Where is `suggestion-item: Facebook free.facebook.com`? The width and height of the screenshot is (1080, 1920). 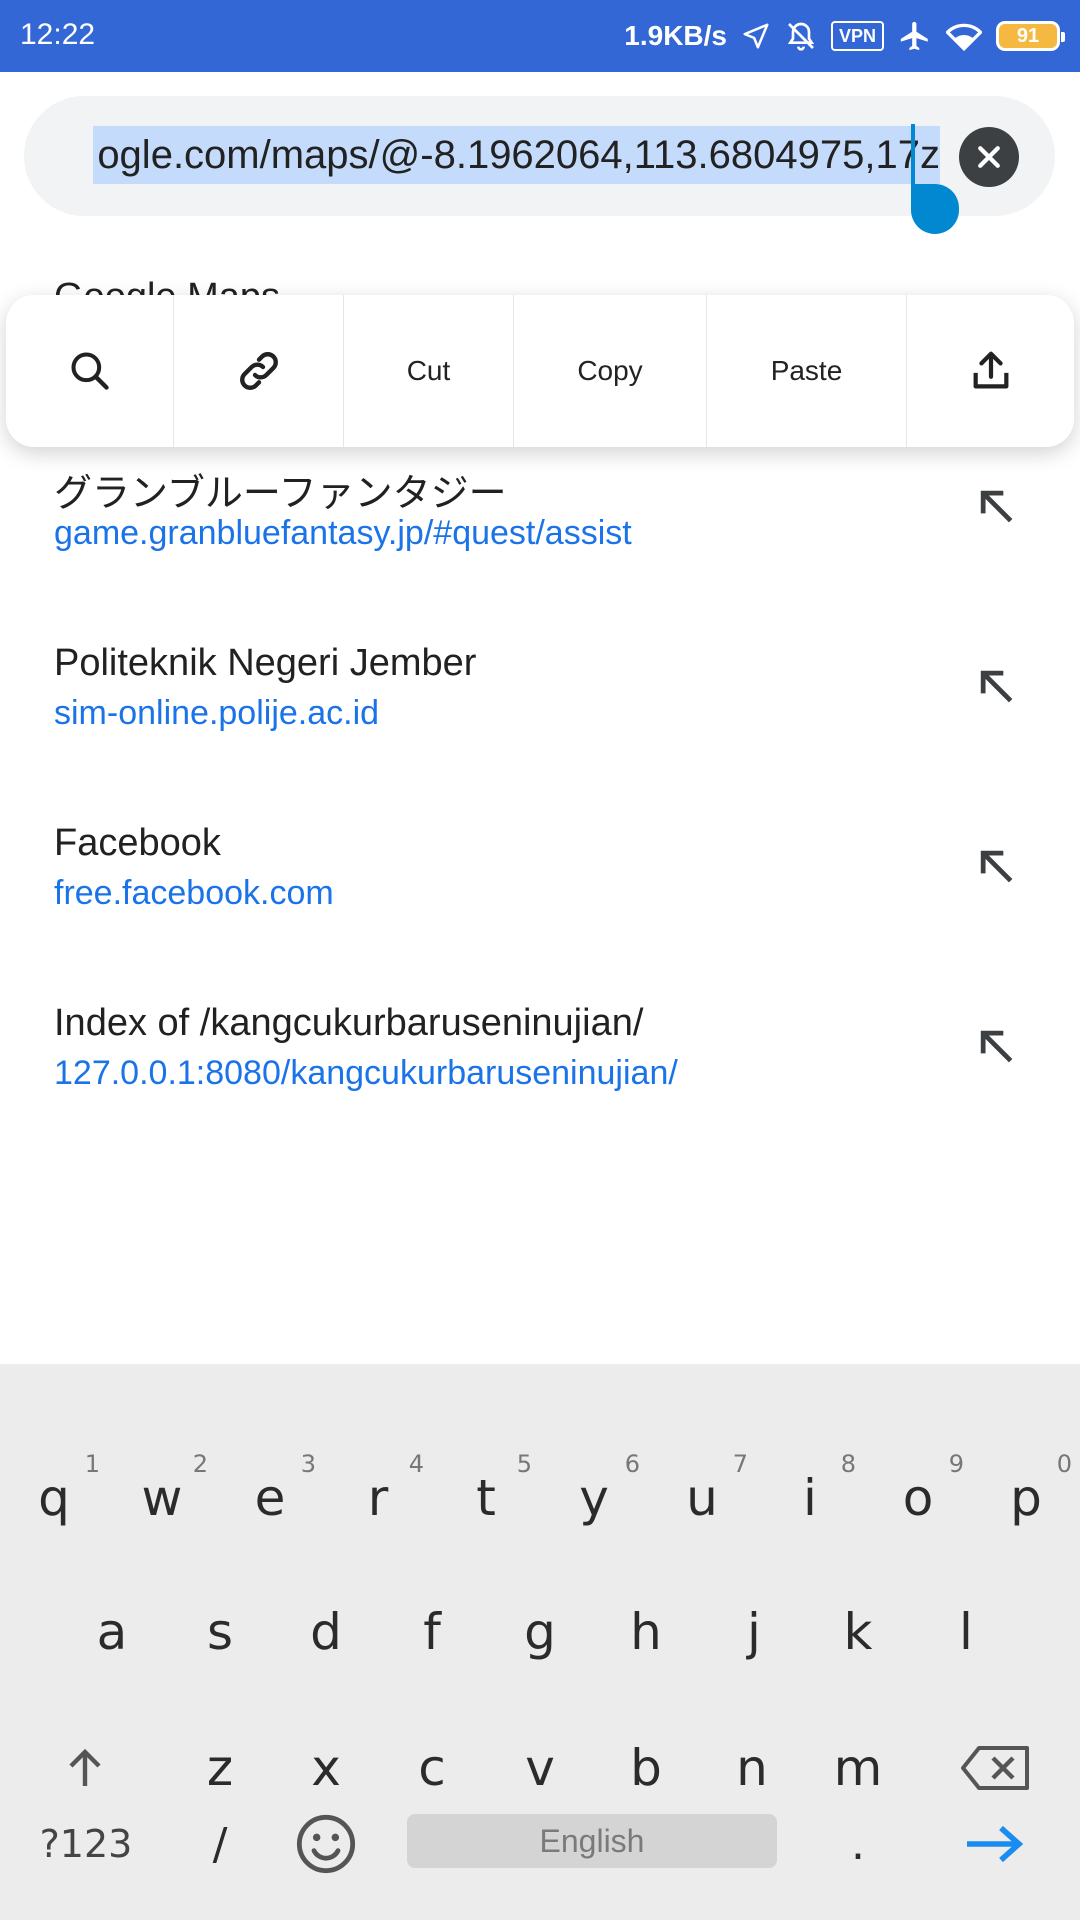 suggestion-item: Facebook free.facebook.com is located at coordinates (540, 907).